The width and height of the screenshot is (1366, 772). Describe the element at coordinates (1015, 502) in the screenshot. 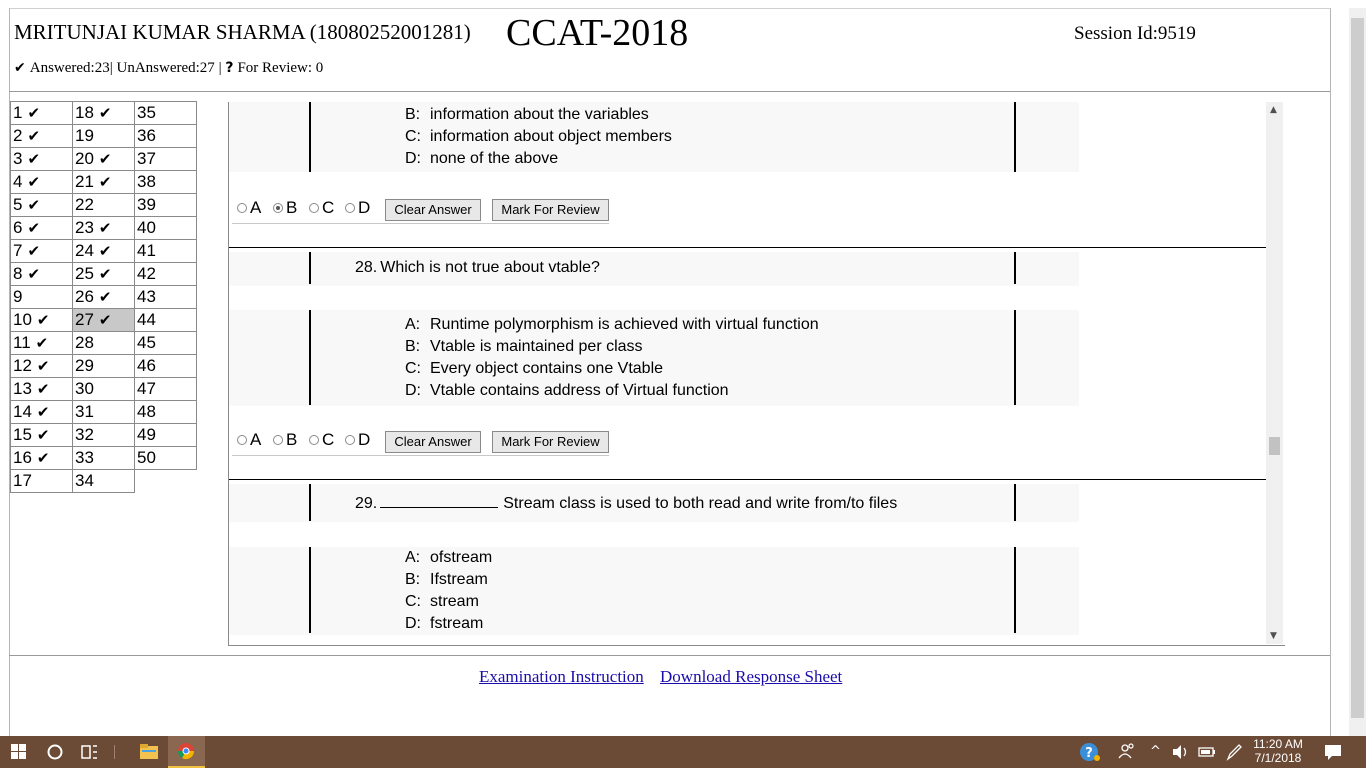

I see `q29-right-rule` at that location.